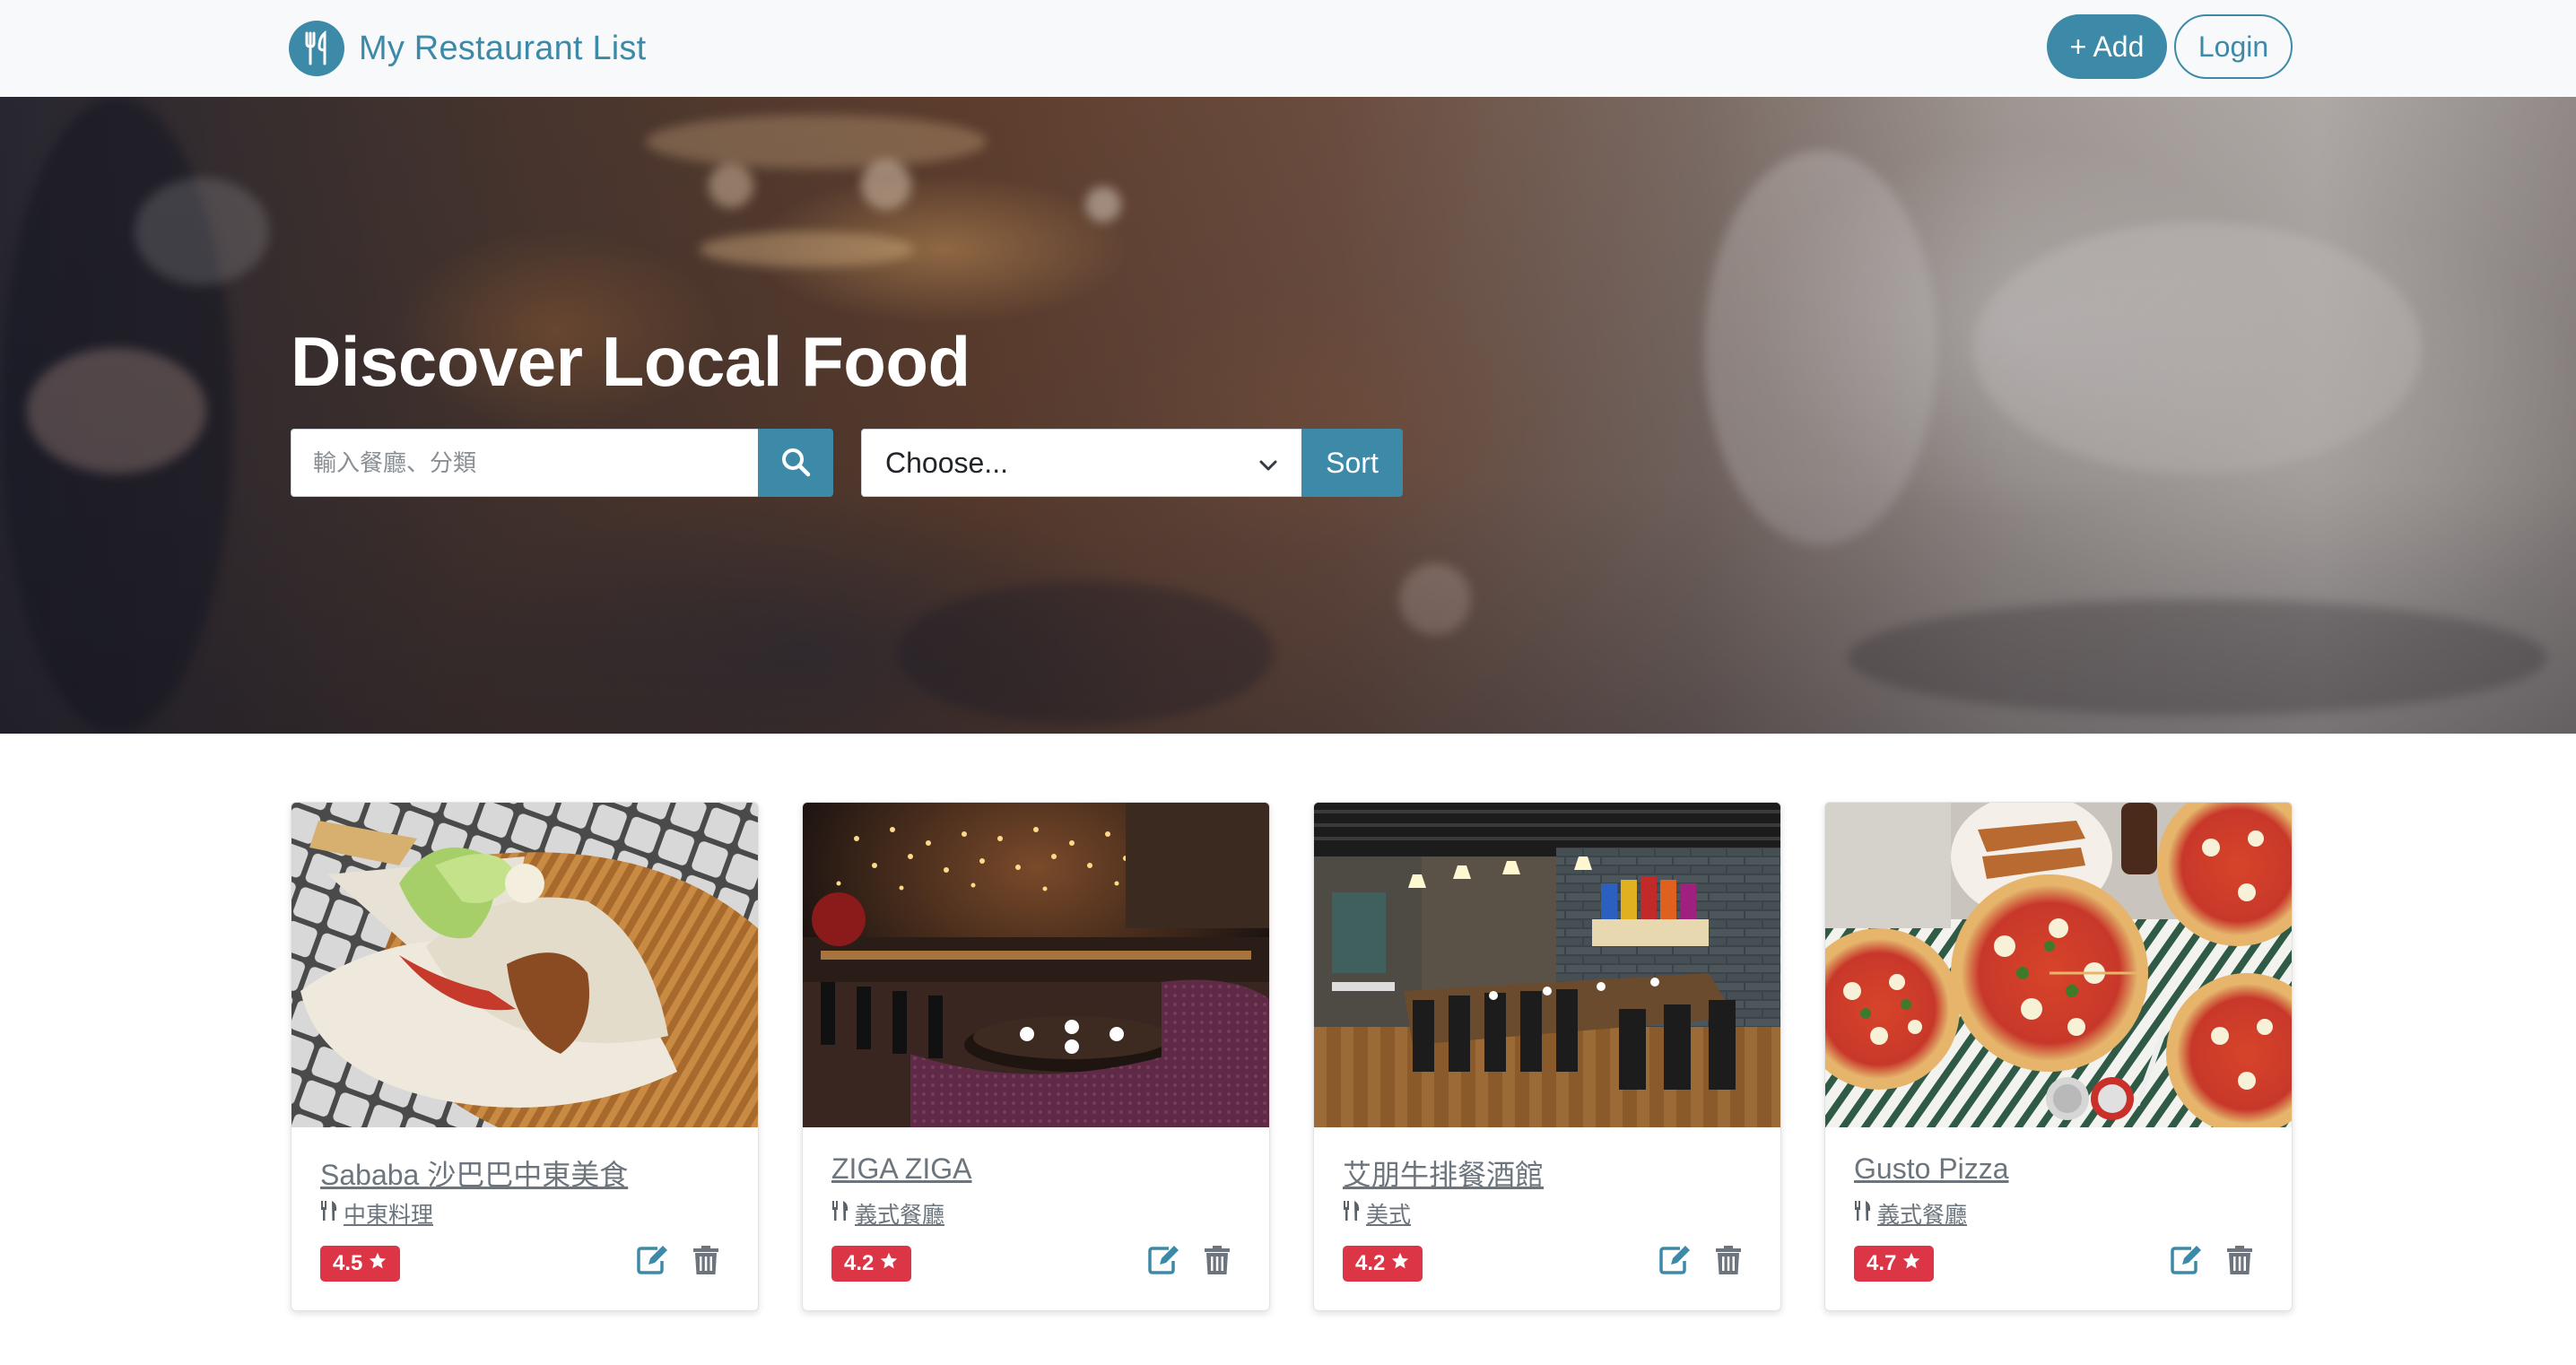 Image resolution: width=2576 pixels, height=1365 pixels. Describe the element at coordinates (348, 1263) in the screenshot. I see `rating-value: 4.5` at that location.